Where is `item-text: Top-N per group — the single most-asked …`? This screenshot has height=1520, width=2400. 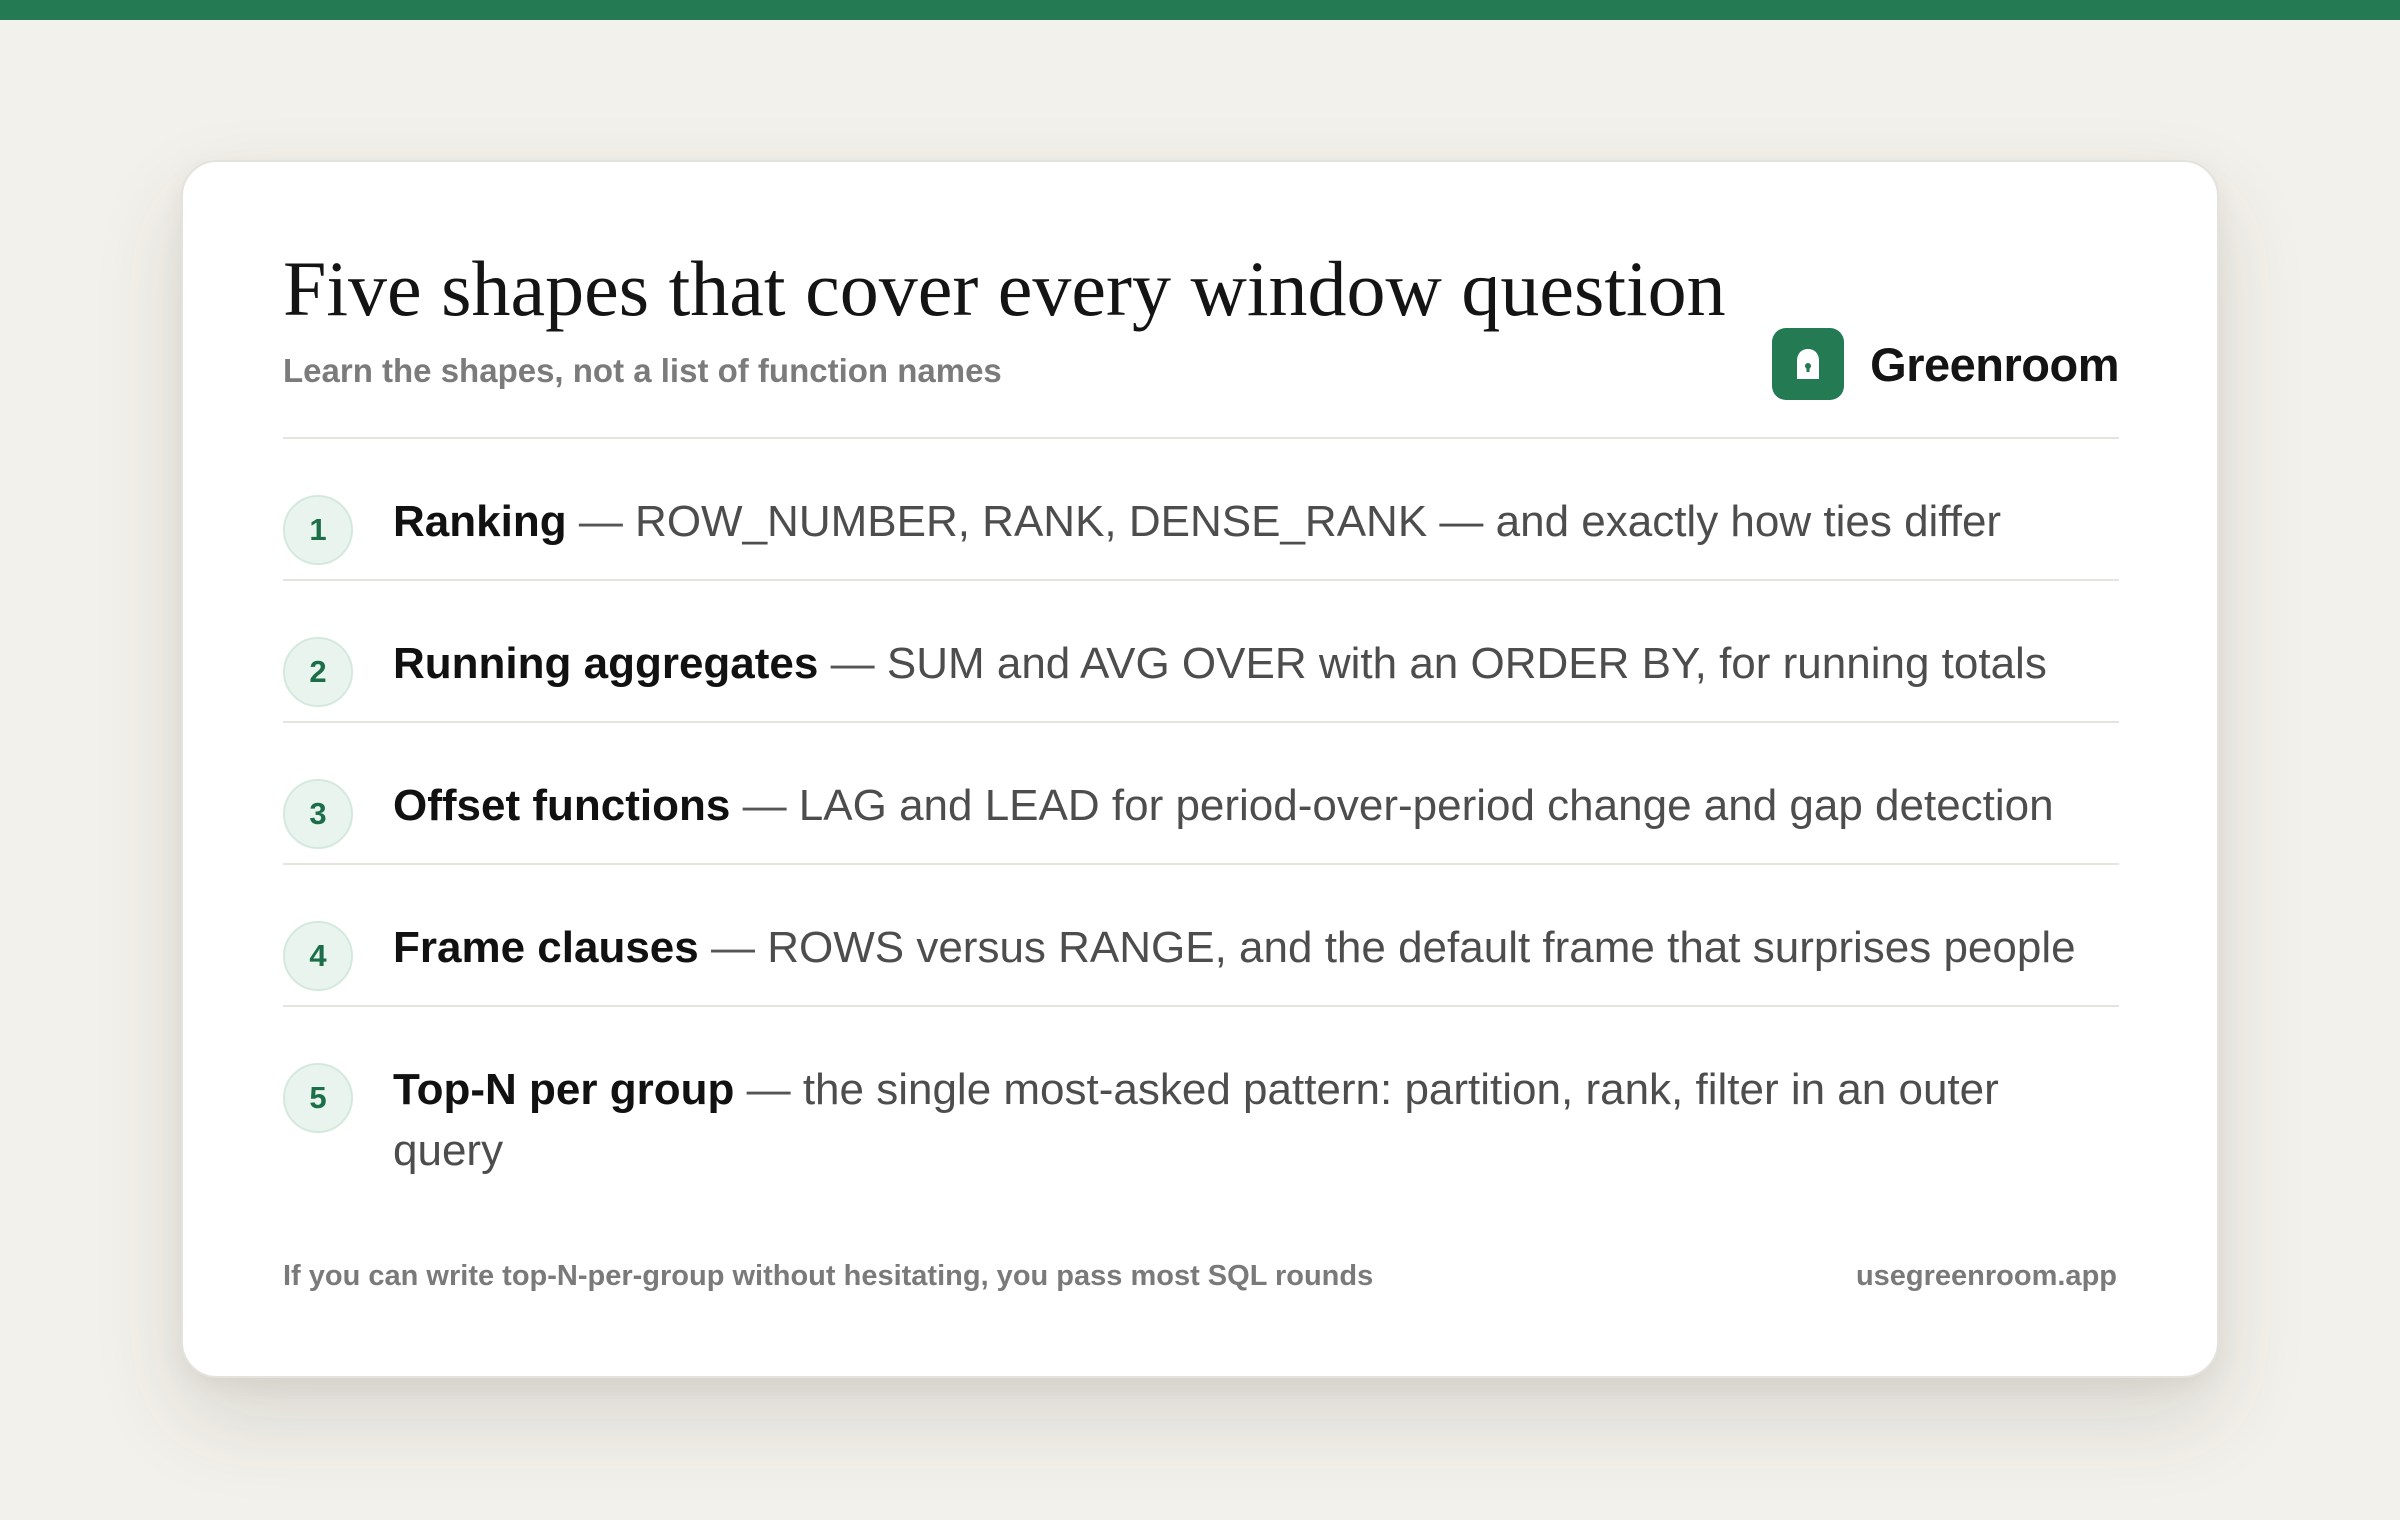 item-text: Top-N per group — the single most-asked … is located at coordinates (1243, 1120).